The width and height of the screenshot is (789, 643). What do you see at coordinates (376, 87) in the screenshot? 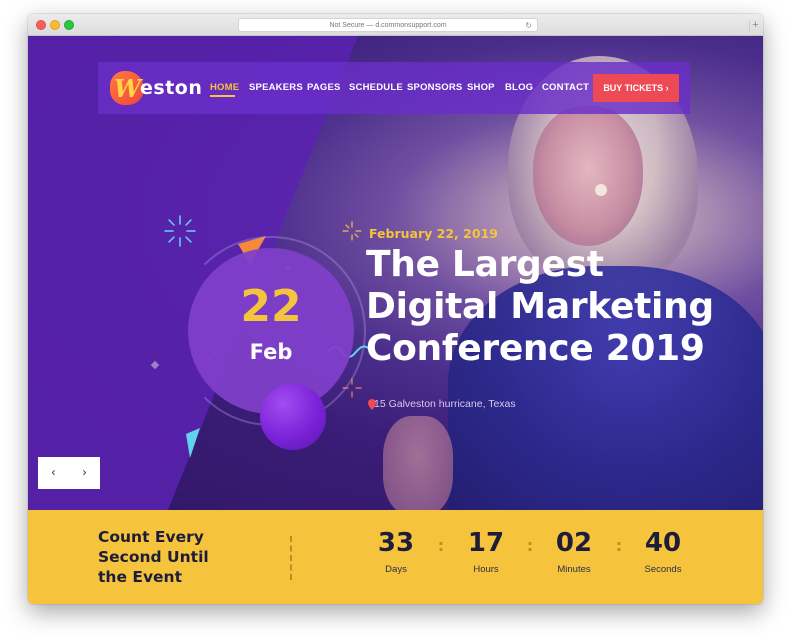
I see `nav-schedule: SCHEDULE` at bounding box center [376, 87].